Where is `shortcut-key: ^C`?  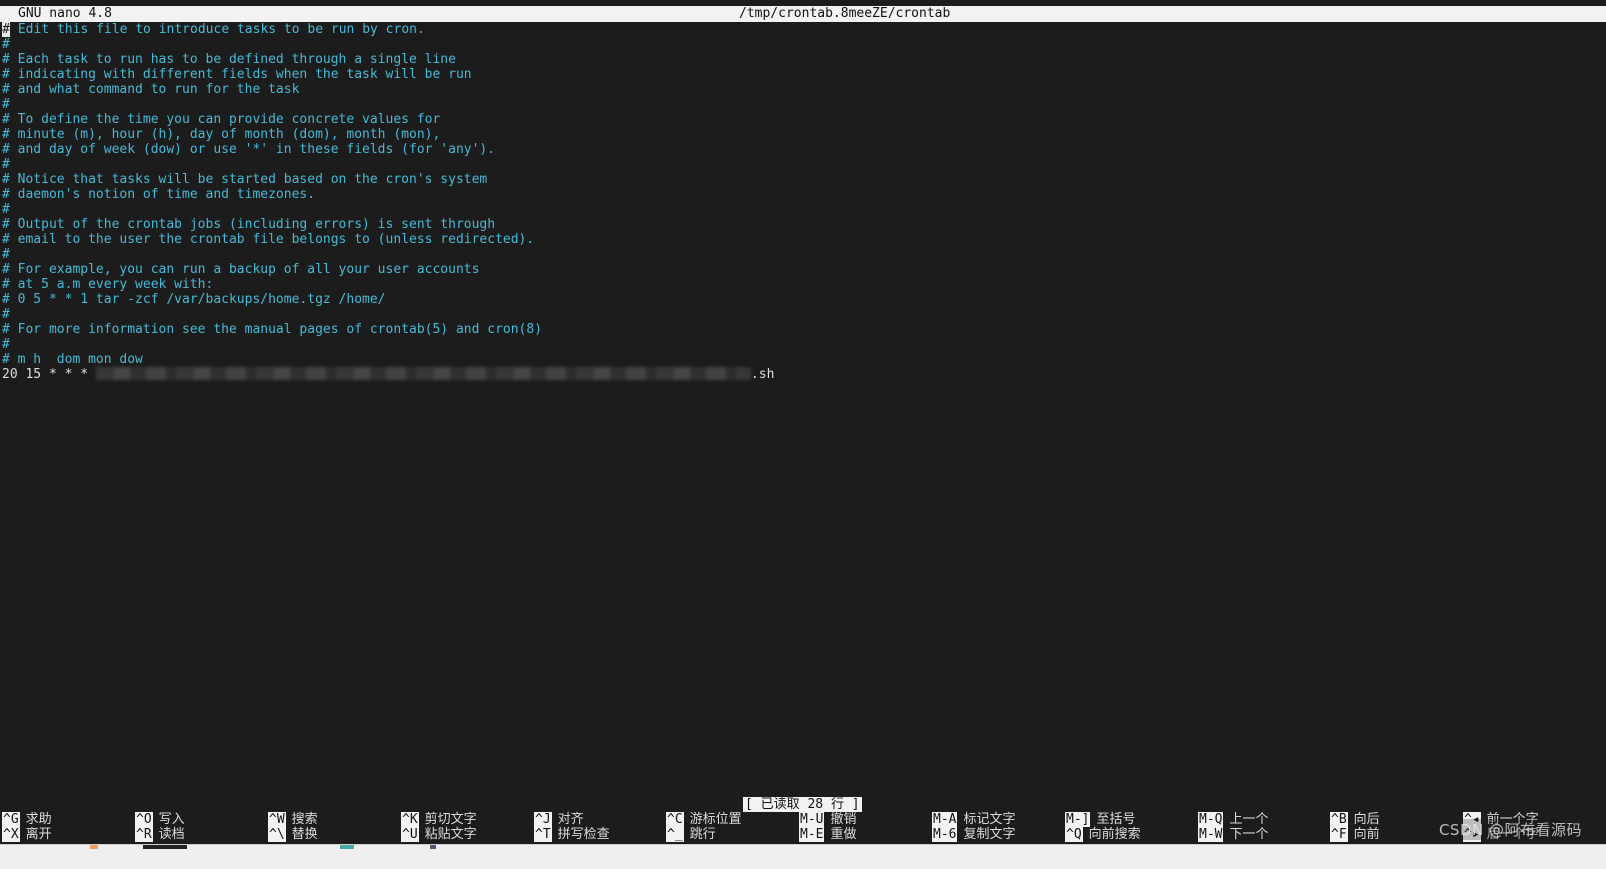 shortcut-key: ^C is located at coordinates (675, 819).